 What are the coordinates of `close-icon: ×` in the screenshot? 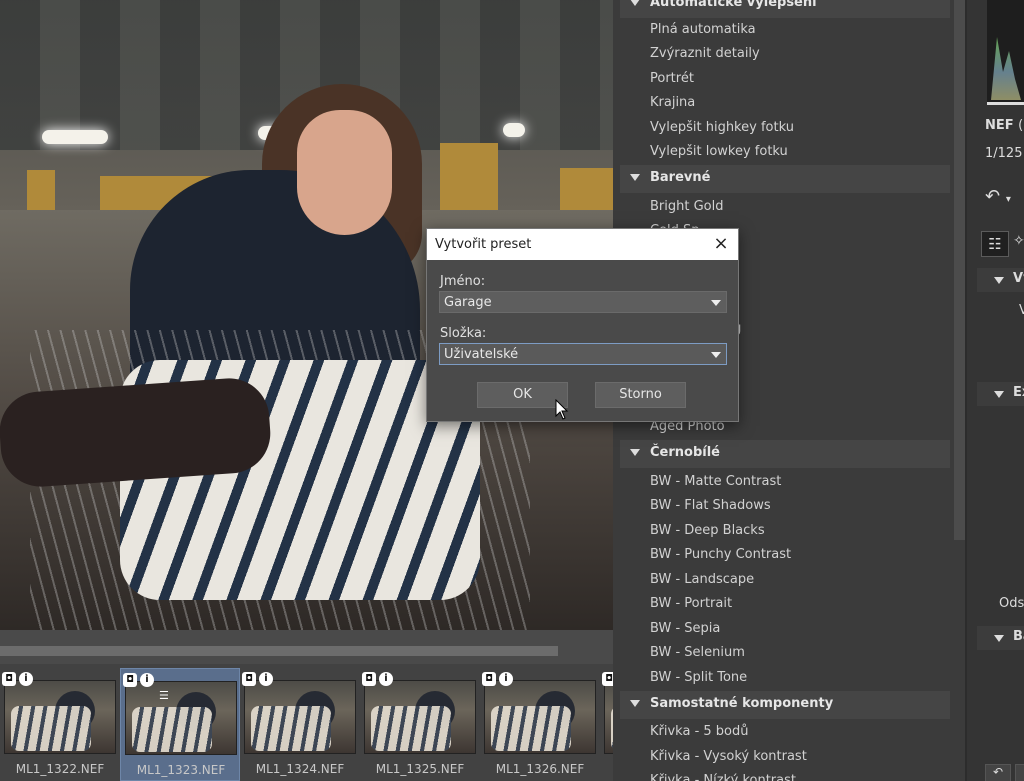 It's located at (721, 244).